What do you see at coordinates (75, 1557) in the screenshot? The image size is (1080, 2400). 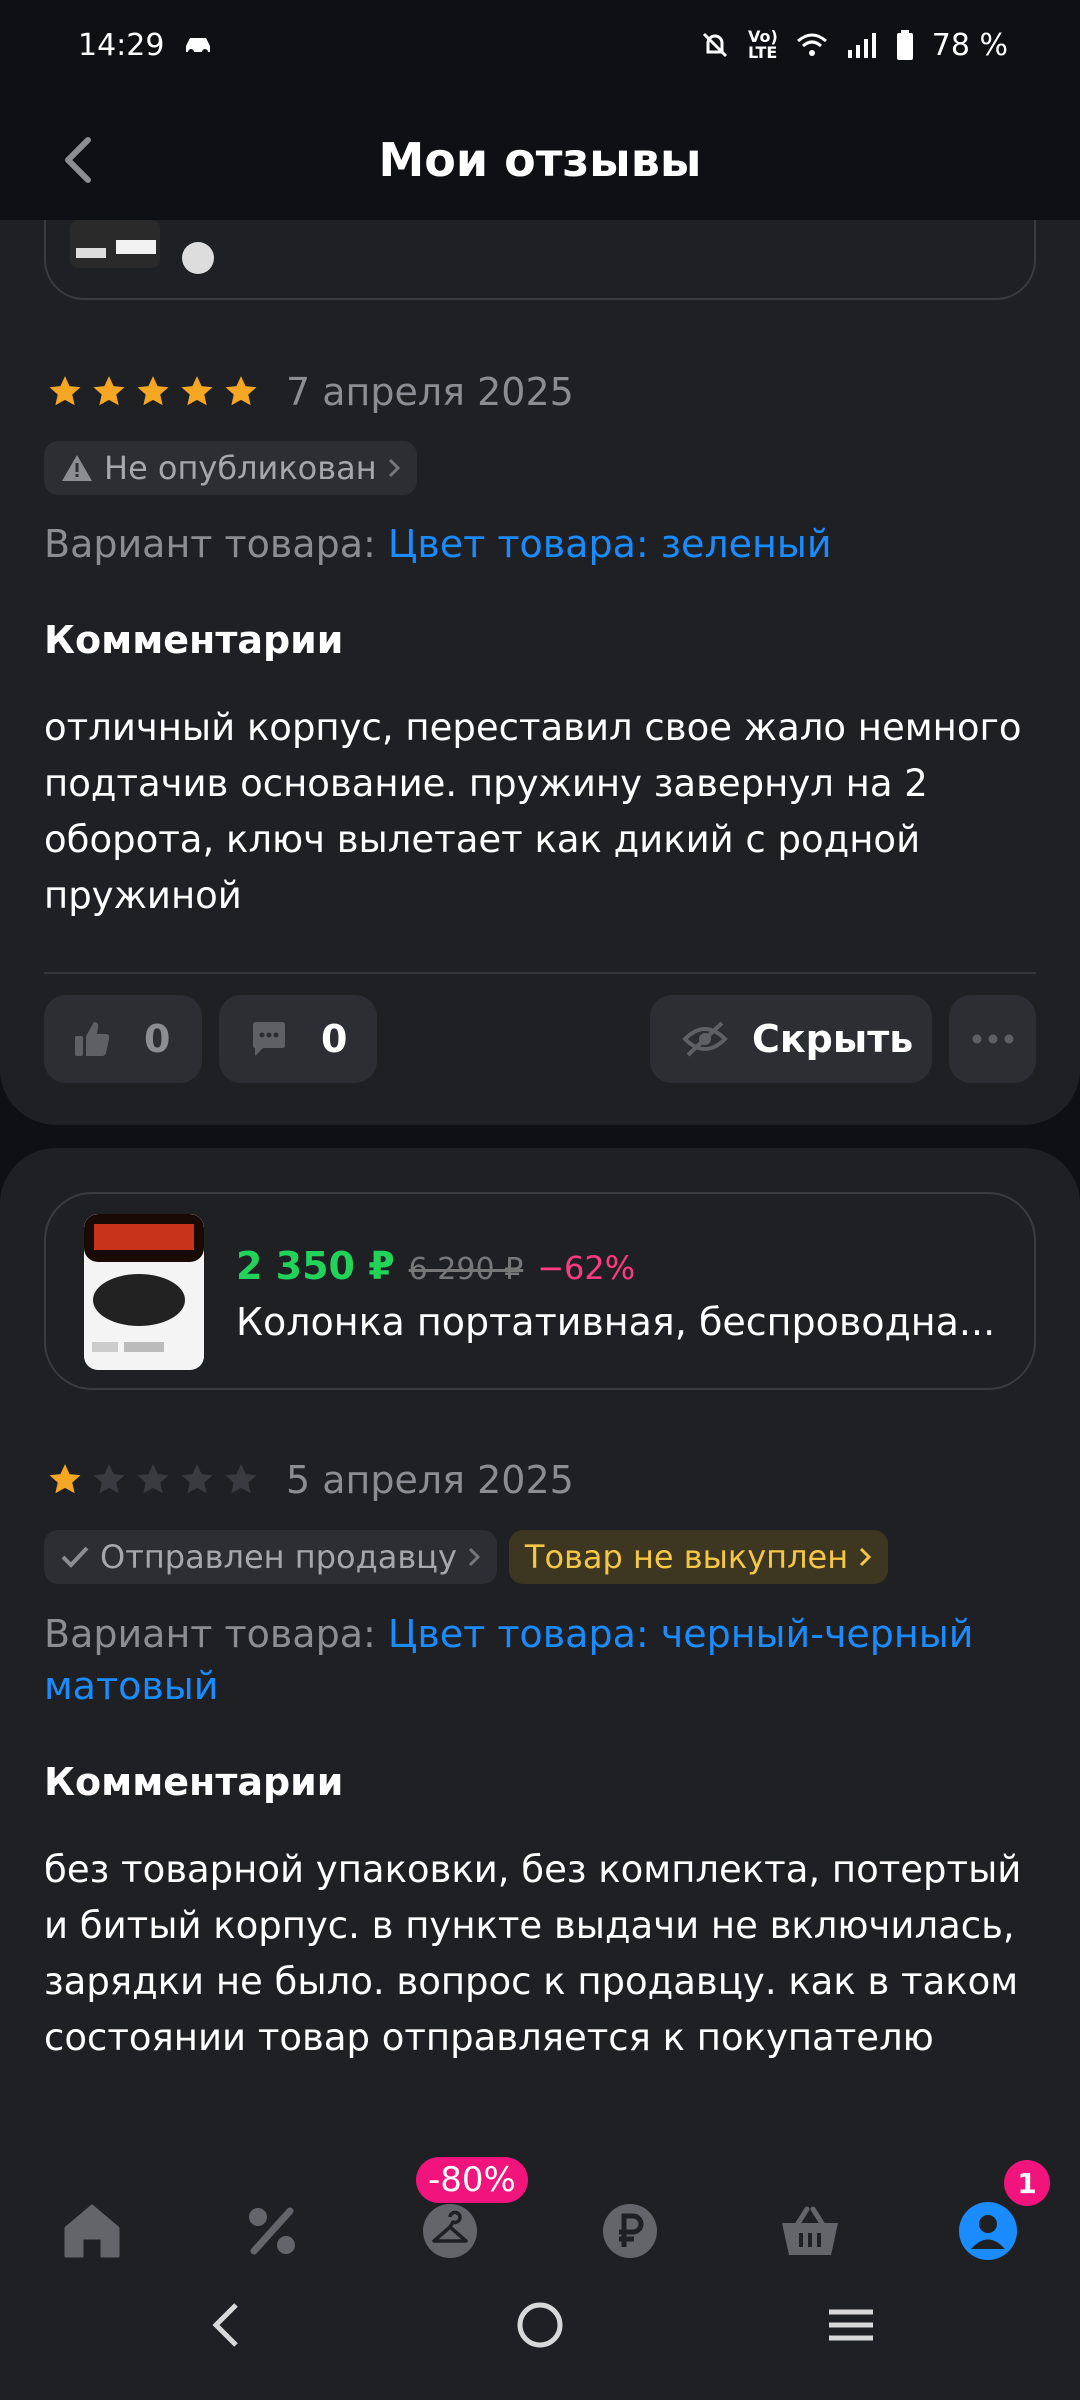 I see `check-icon` at bounding box center [75, 1557].